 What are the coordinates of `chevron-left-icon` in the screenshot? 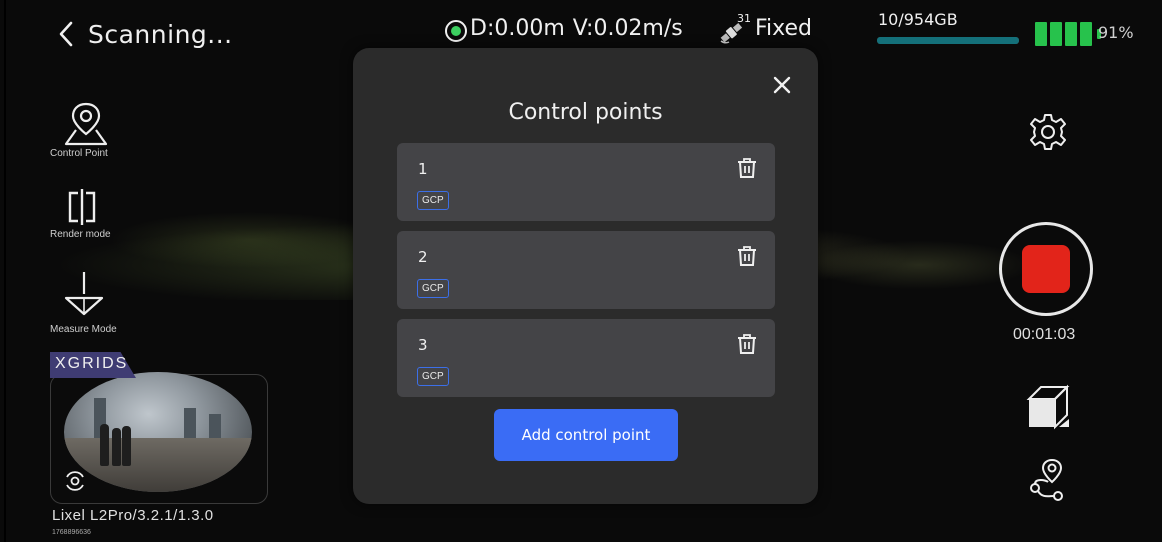 It's located at (66, 34).